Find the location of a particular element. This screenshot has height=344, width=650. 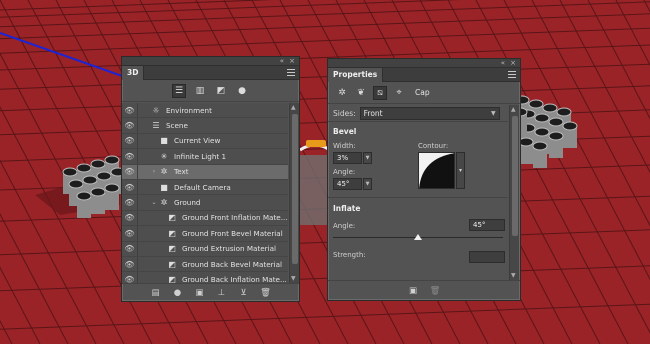

inflate-section-title: Inflate is located at coordinates (347, 208).